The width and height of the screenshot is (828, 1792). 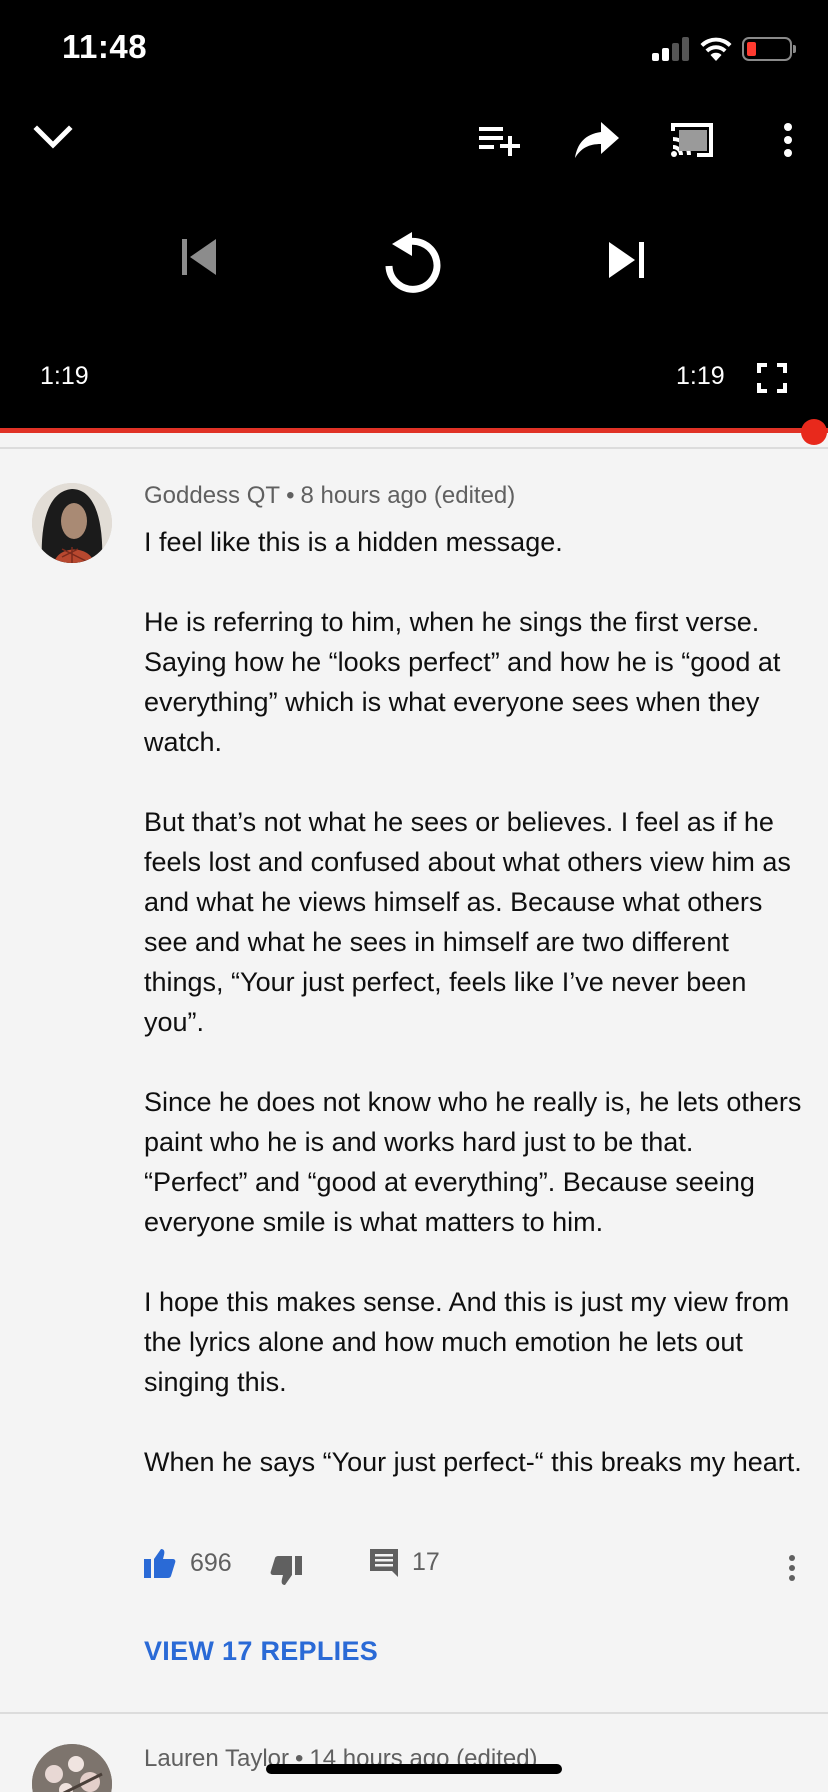 I want to click on elapsed-time: 1:19, so click(x=64, y=376).